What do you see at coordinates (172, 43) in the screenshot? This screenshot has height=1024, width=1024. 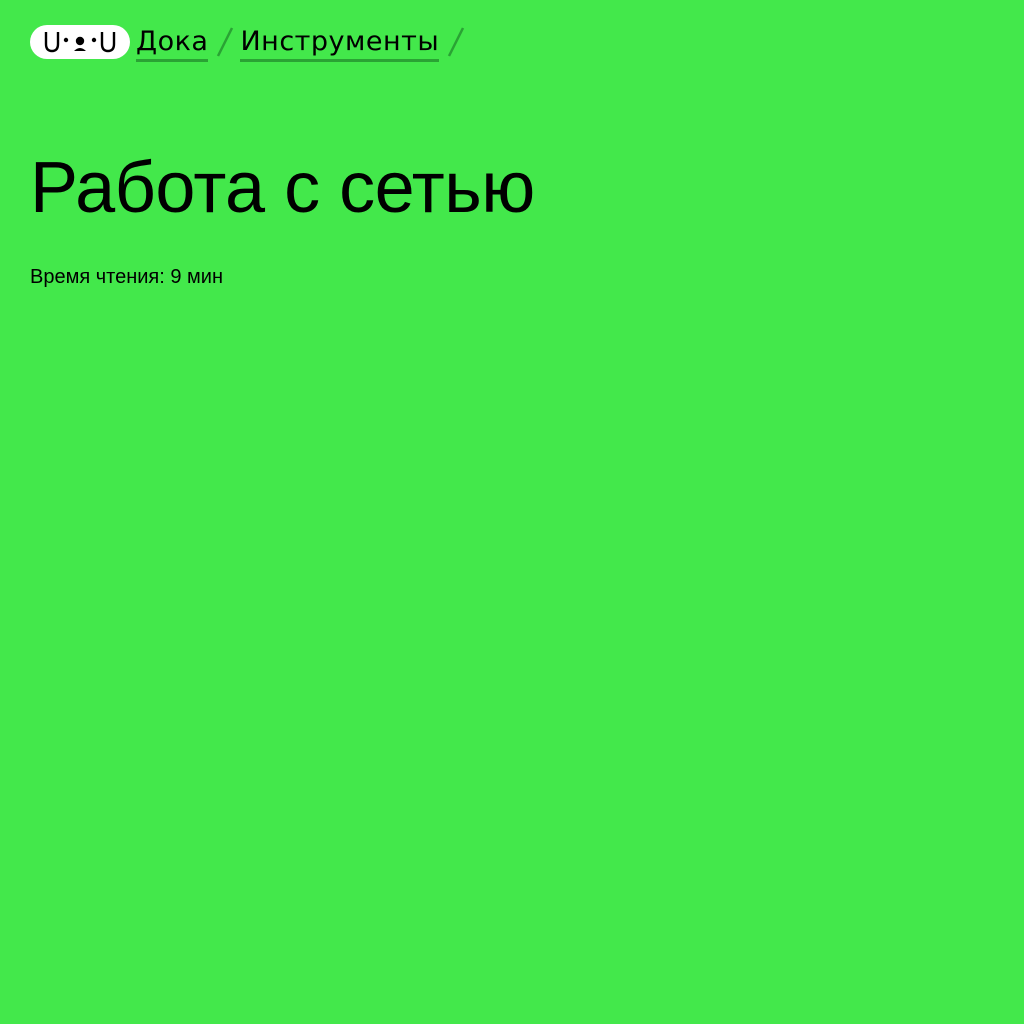 I see `breadcrumb-link-doka: Дока` at bounding box center [172, 43].